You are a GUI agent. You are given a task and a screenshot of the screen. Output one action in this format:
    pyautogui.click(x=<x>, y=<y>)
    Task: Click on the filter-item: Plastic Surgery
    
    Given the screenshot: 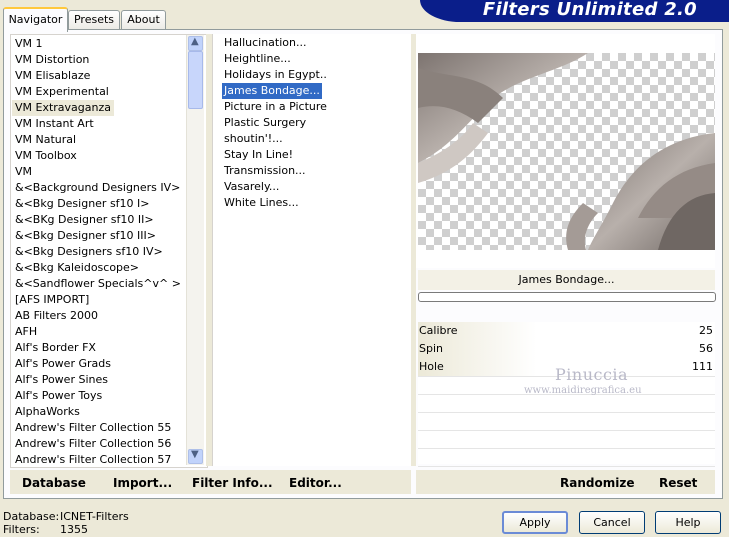 What is the action you would take?
    pyautogui.click(x=265, y=123)
    